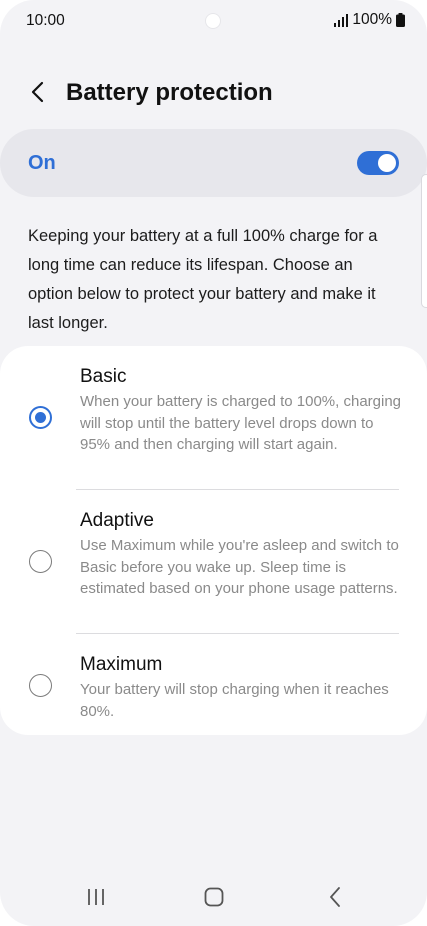 Image resolution: width=427 pixels, height=926 pixels. What do you see at coordinates (40, 561) in the screenshot?
I see `radio-adaptive` at bounding box center [40, 561].